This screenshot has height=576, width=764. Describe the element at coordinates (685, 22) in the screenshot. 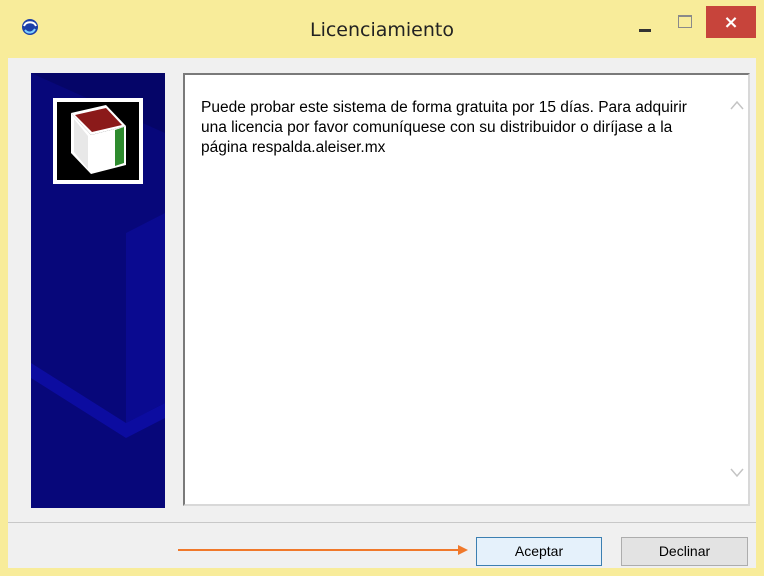

I see `maximize-button` at that location.